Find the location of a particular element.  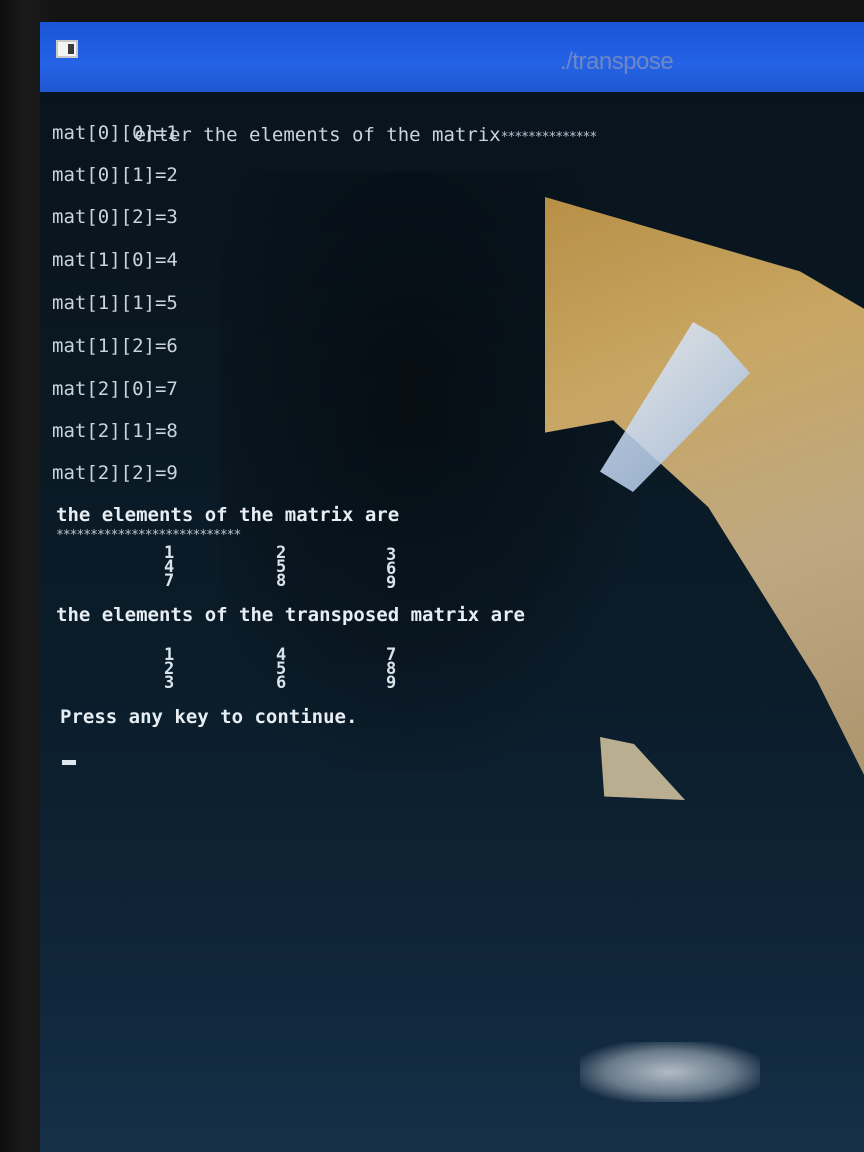

matrix-cell: 8 is located at coordinates (281, 581).